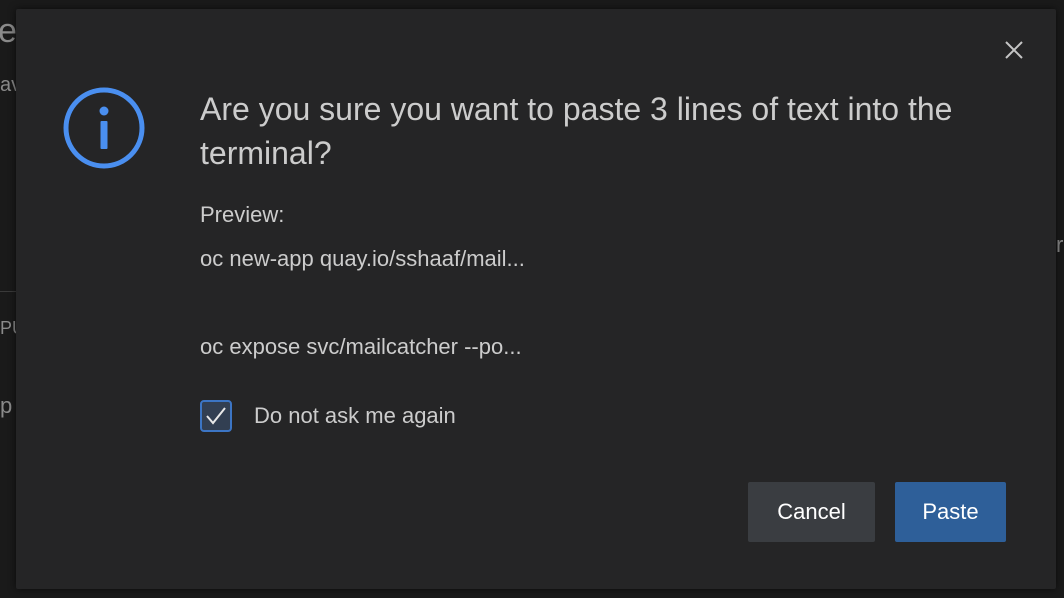  What do you see at coordinates (811, 512) in the screenshot?
I see `cancel-button: Cancel` at bounding box center [811, 512].